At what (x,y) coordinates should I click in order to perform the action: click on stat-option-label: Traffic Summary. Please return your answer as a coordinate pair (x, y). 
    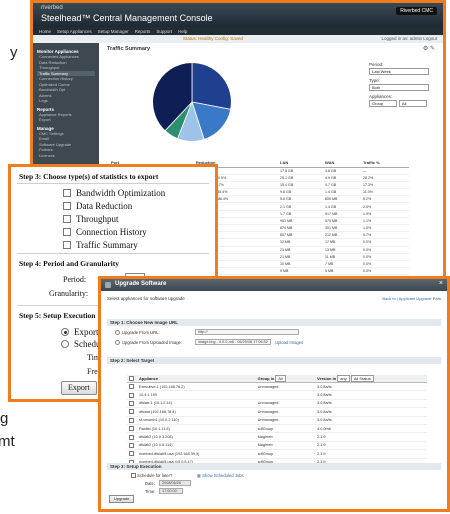
    Looking at the image, I should click on (107, 245).